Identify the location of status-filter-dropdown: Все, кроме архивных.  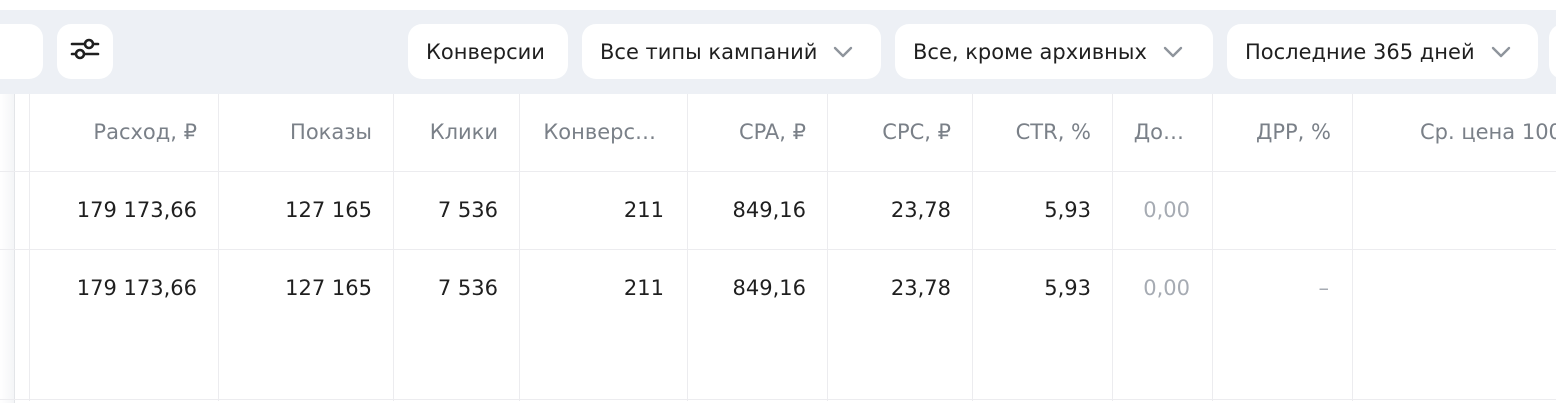
(1054, 51).